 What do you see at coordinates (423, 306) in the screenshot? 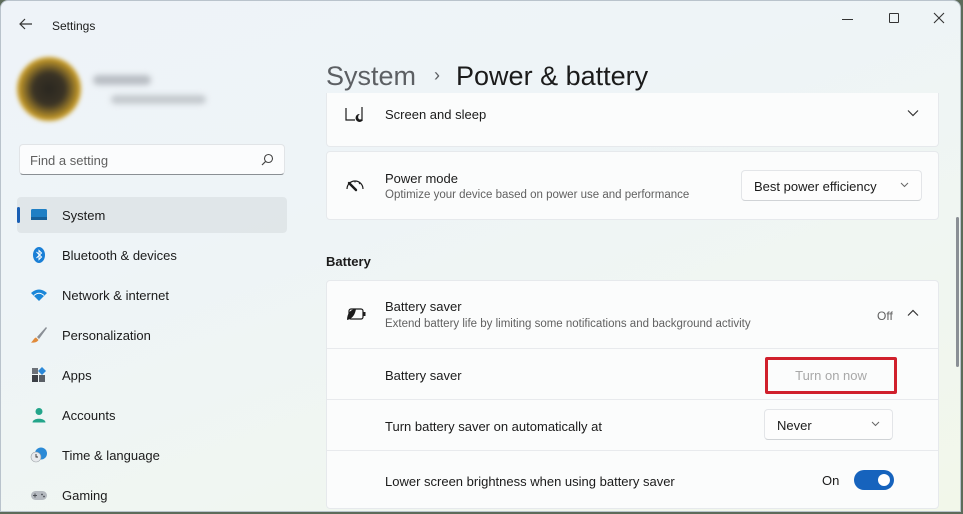
I see `battery-saver-title: Battery saver` at bounding box center [423, 306].